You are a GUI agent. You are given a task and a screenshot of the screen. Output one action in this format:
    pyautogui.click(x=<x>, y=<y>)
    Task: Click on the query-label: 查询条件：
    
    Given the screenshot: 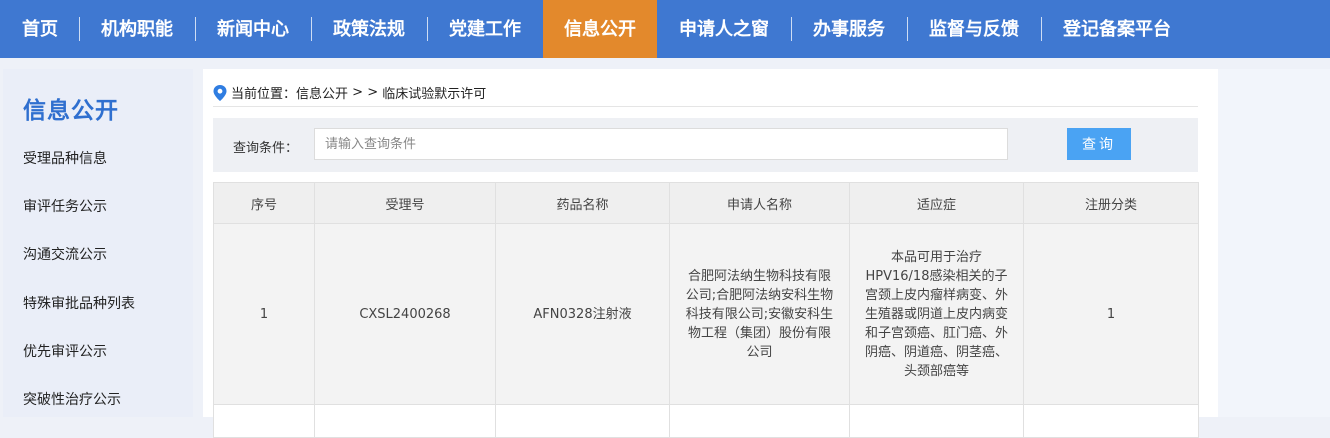 What is the action you would take?
    pyautogui.click(x=266, y=148)
    